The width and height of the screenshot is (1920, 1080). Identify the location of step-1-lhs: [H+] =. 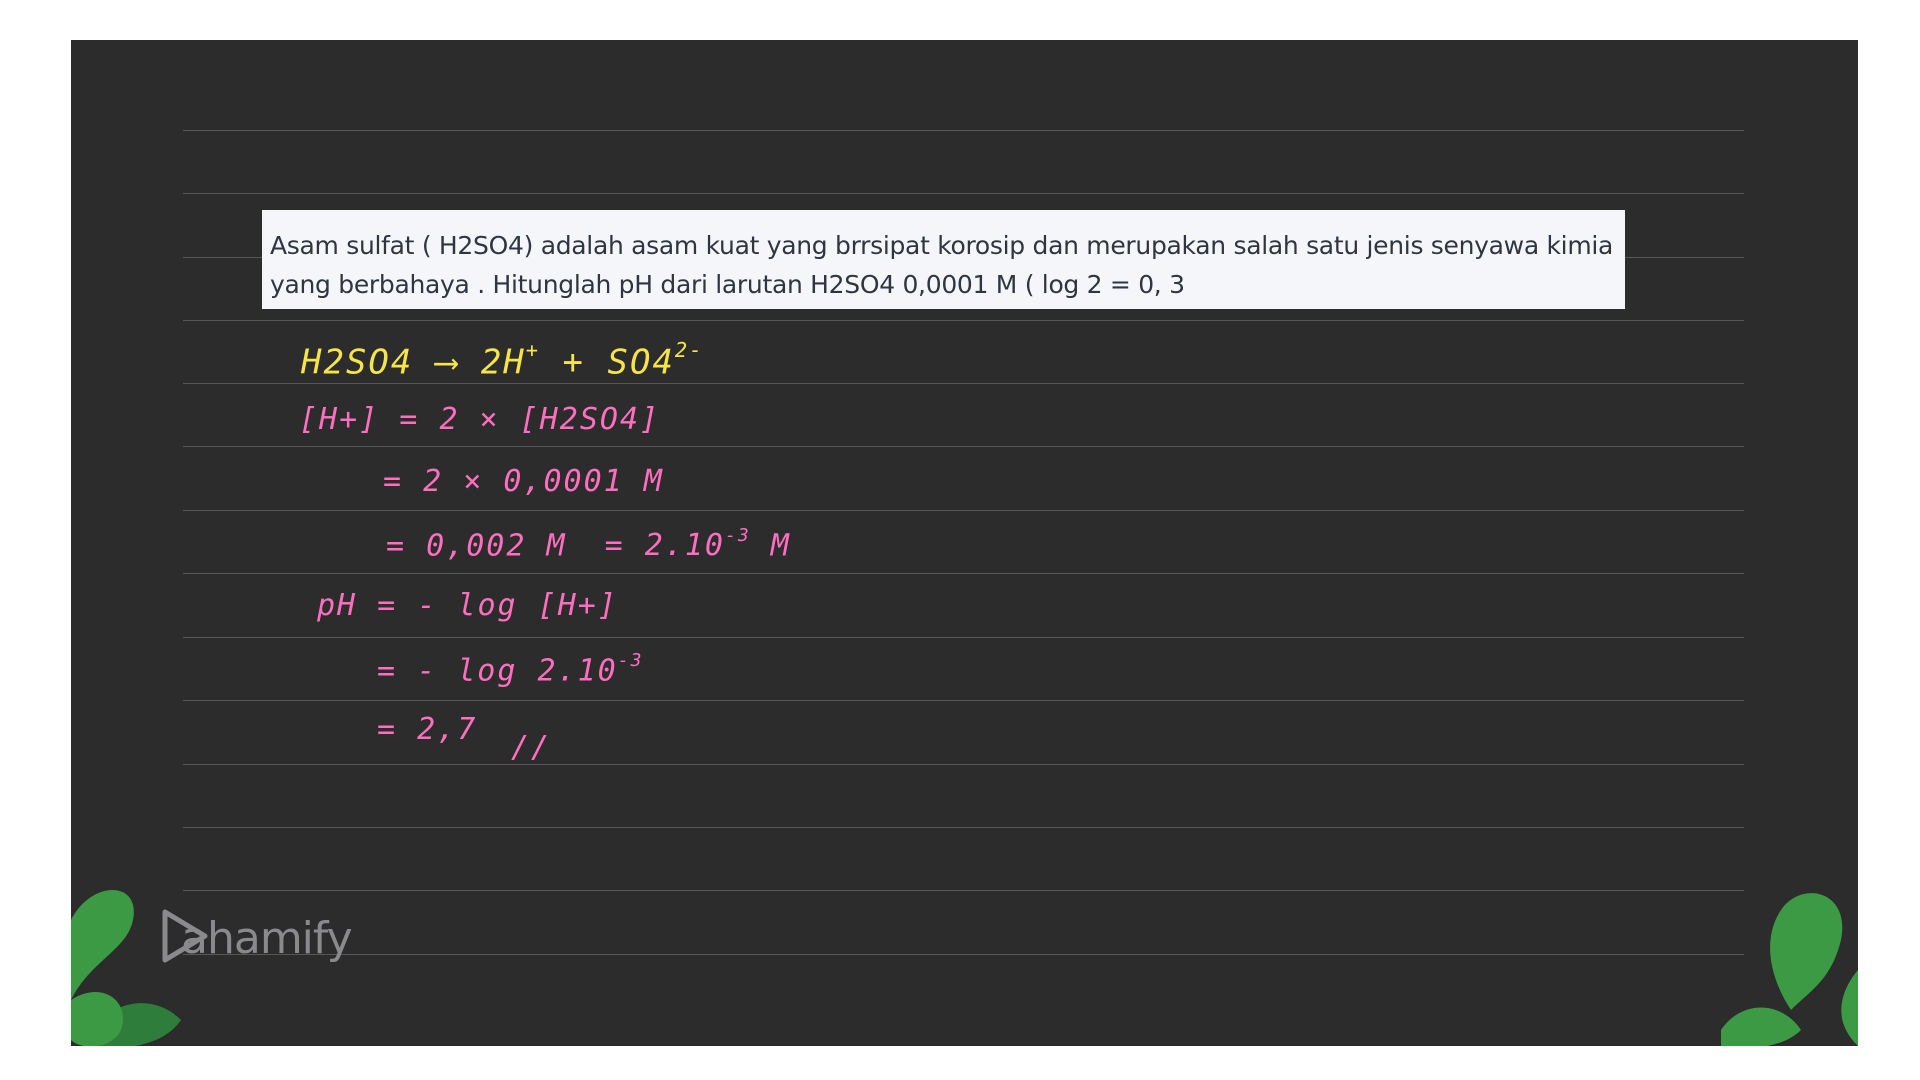
(359, 419).